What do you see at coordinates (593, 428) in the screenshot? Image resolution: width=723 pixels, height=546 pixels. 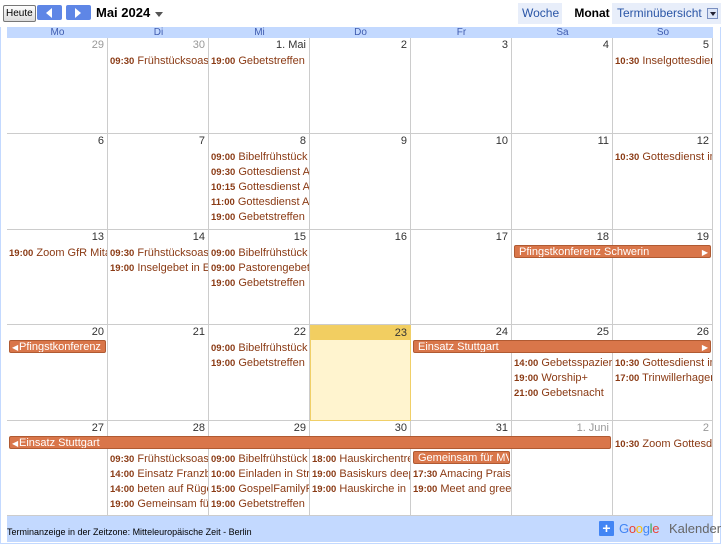 I see `date-number: 1. Juni` at bounding box center [593, 428].